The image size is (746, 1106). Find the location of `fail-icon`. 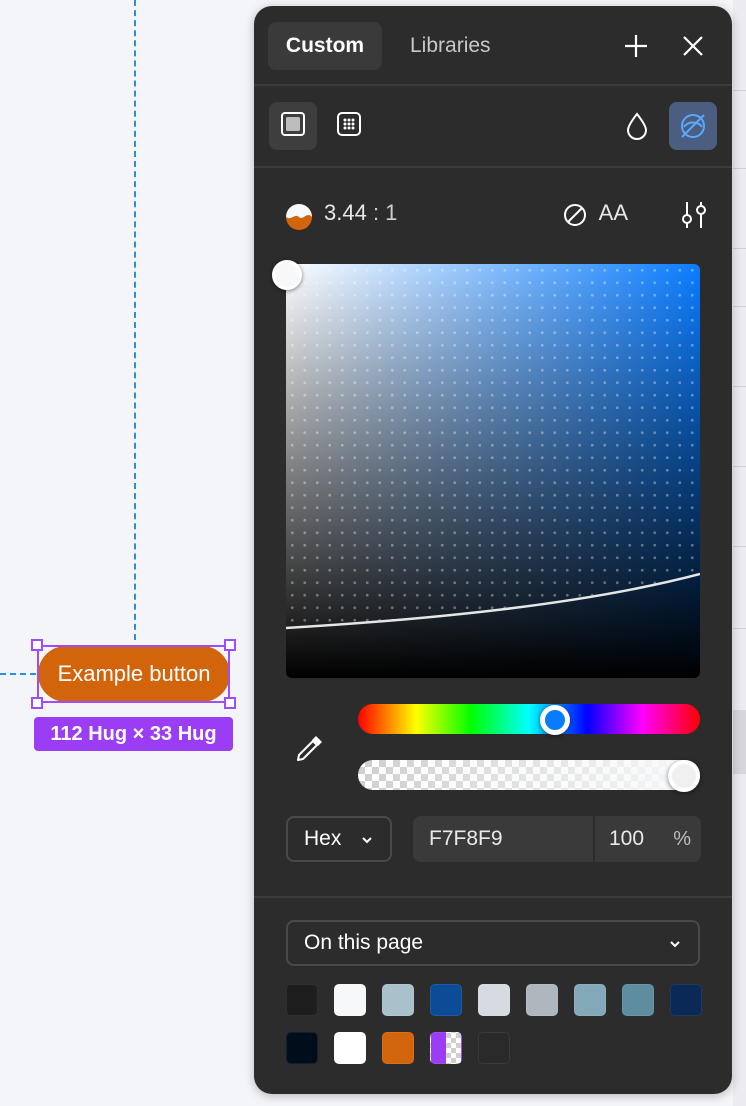

fail-icon is located at coordinates (575, 217).